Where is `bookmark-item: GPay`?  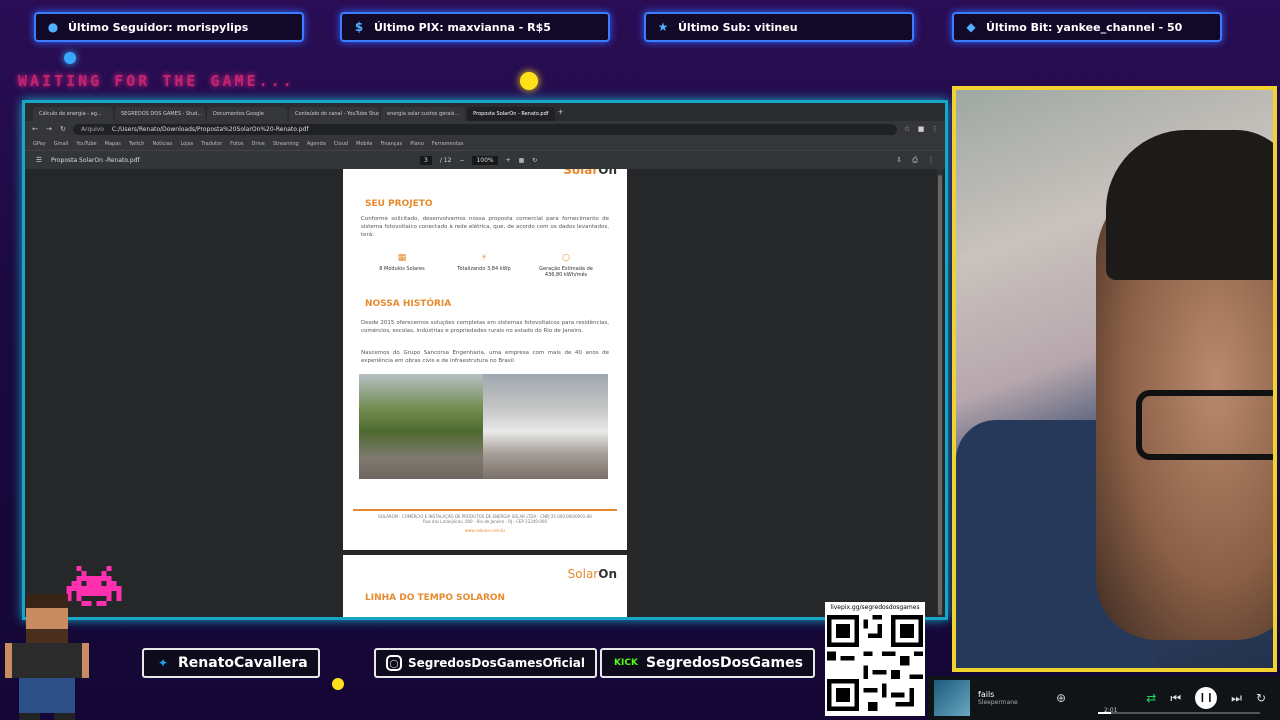
bookmark-item: GPay is located at coordinates (39, 144).